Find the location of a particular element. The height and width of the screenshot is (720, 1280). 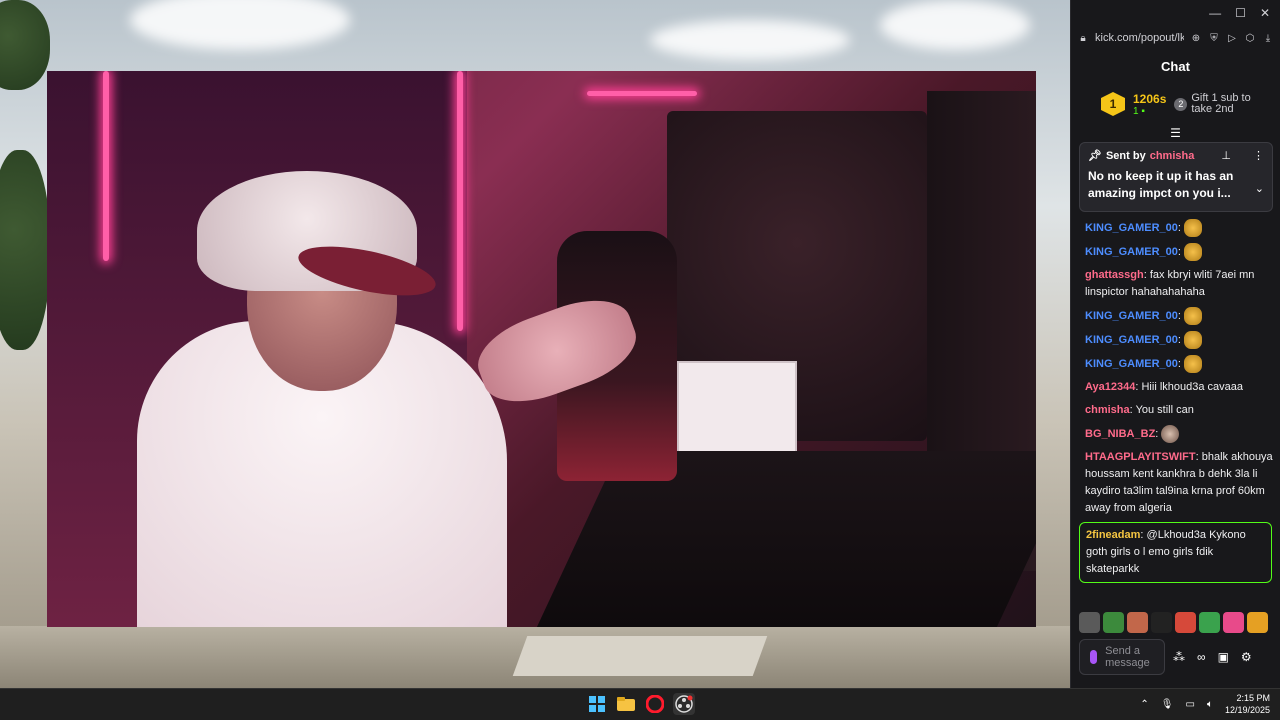

chat-title: Chat is located at coordinates (1175, 66).